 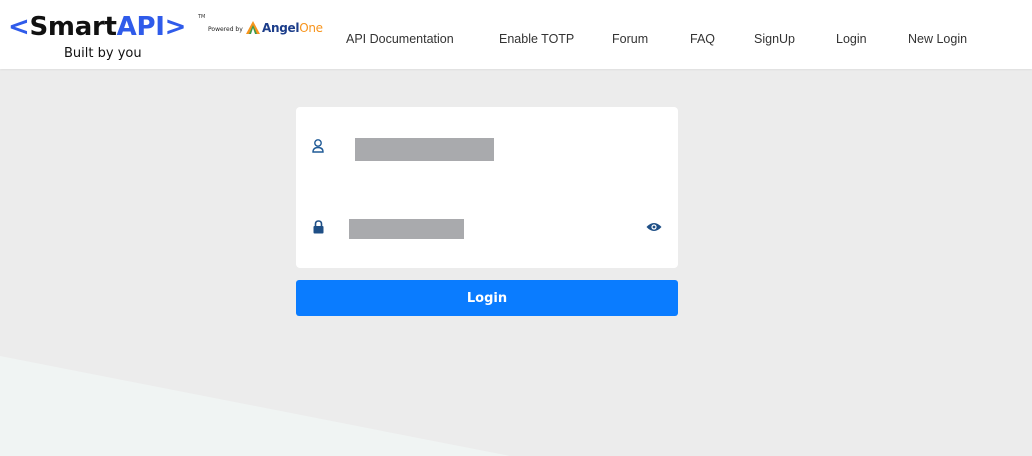 What do you see at coordinates (536, 39) in the screenshot?
I see `nav-enable-totp: Enable TOTP` at bounding box center [536, 39].